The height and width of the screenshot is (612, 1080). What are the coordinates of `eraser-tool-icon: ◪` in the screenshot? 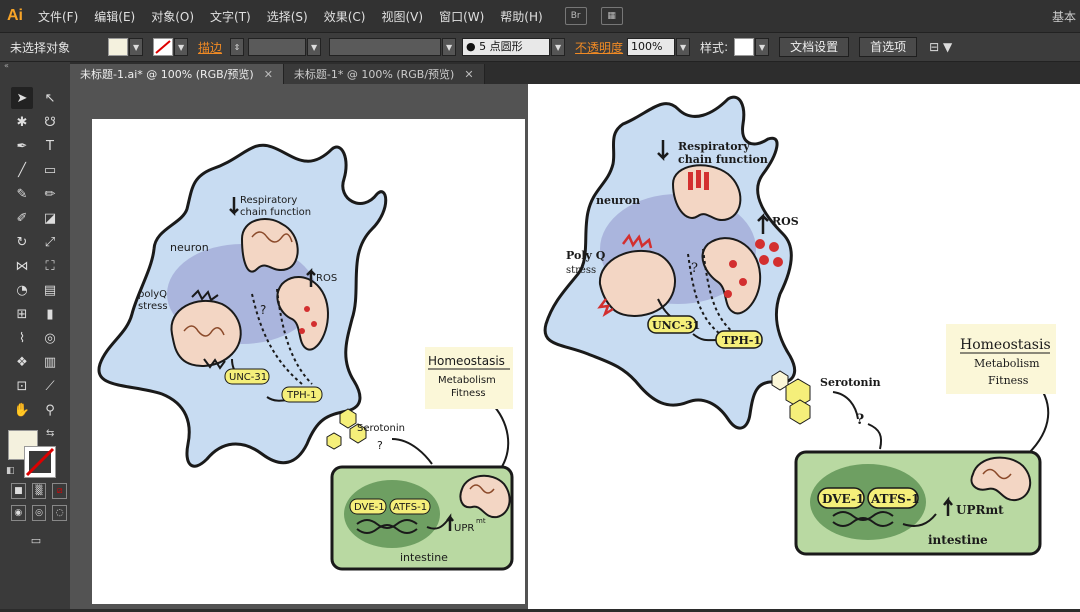 It's located at (50, 218).